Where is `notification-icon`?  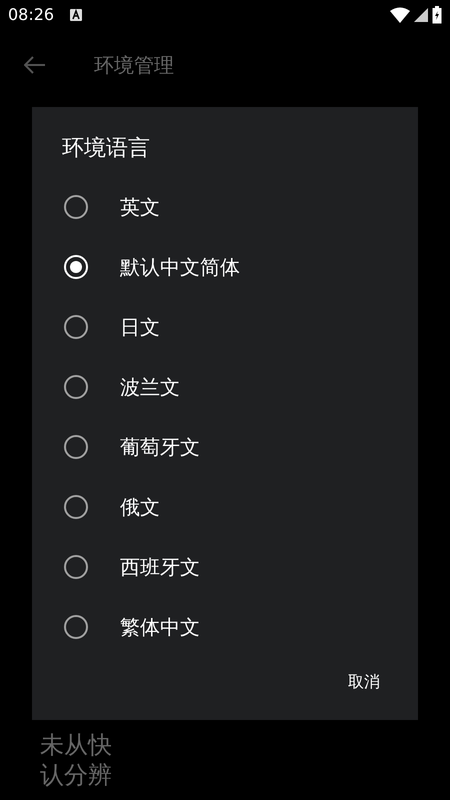
notification-icon is located at coordinates (76, 15).